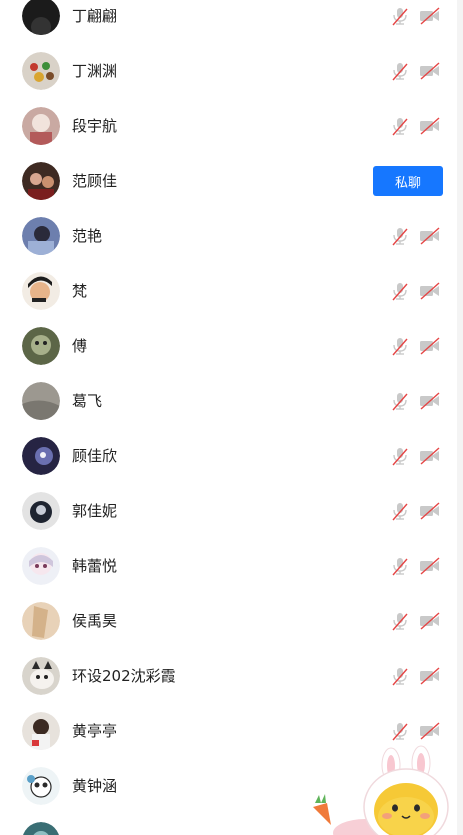  What do you see at coordinates (95, 126) in the screenshot?
I see `participant-name: 段宇航` at bounding box center [95, 126].